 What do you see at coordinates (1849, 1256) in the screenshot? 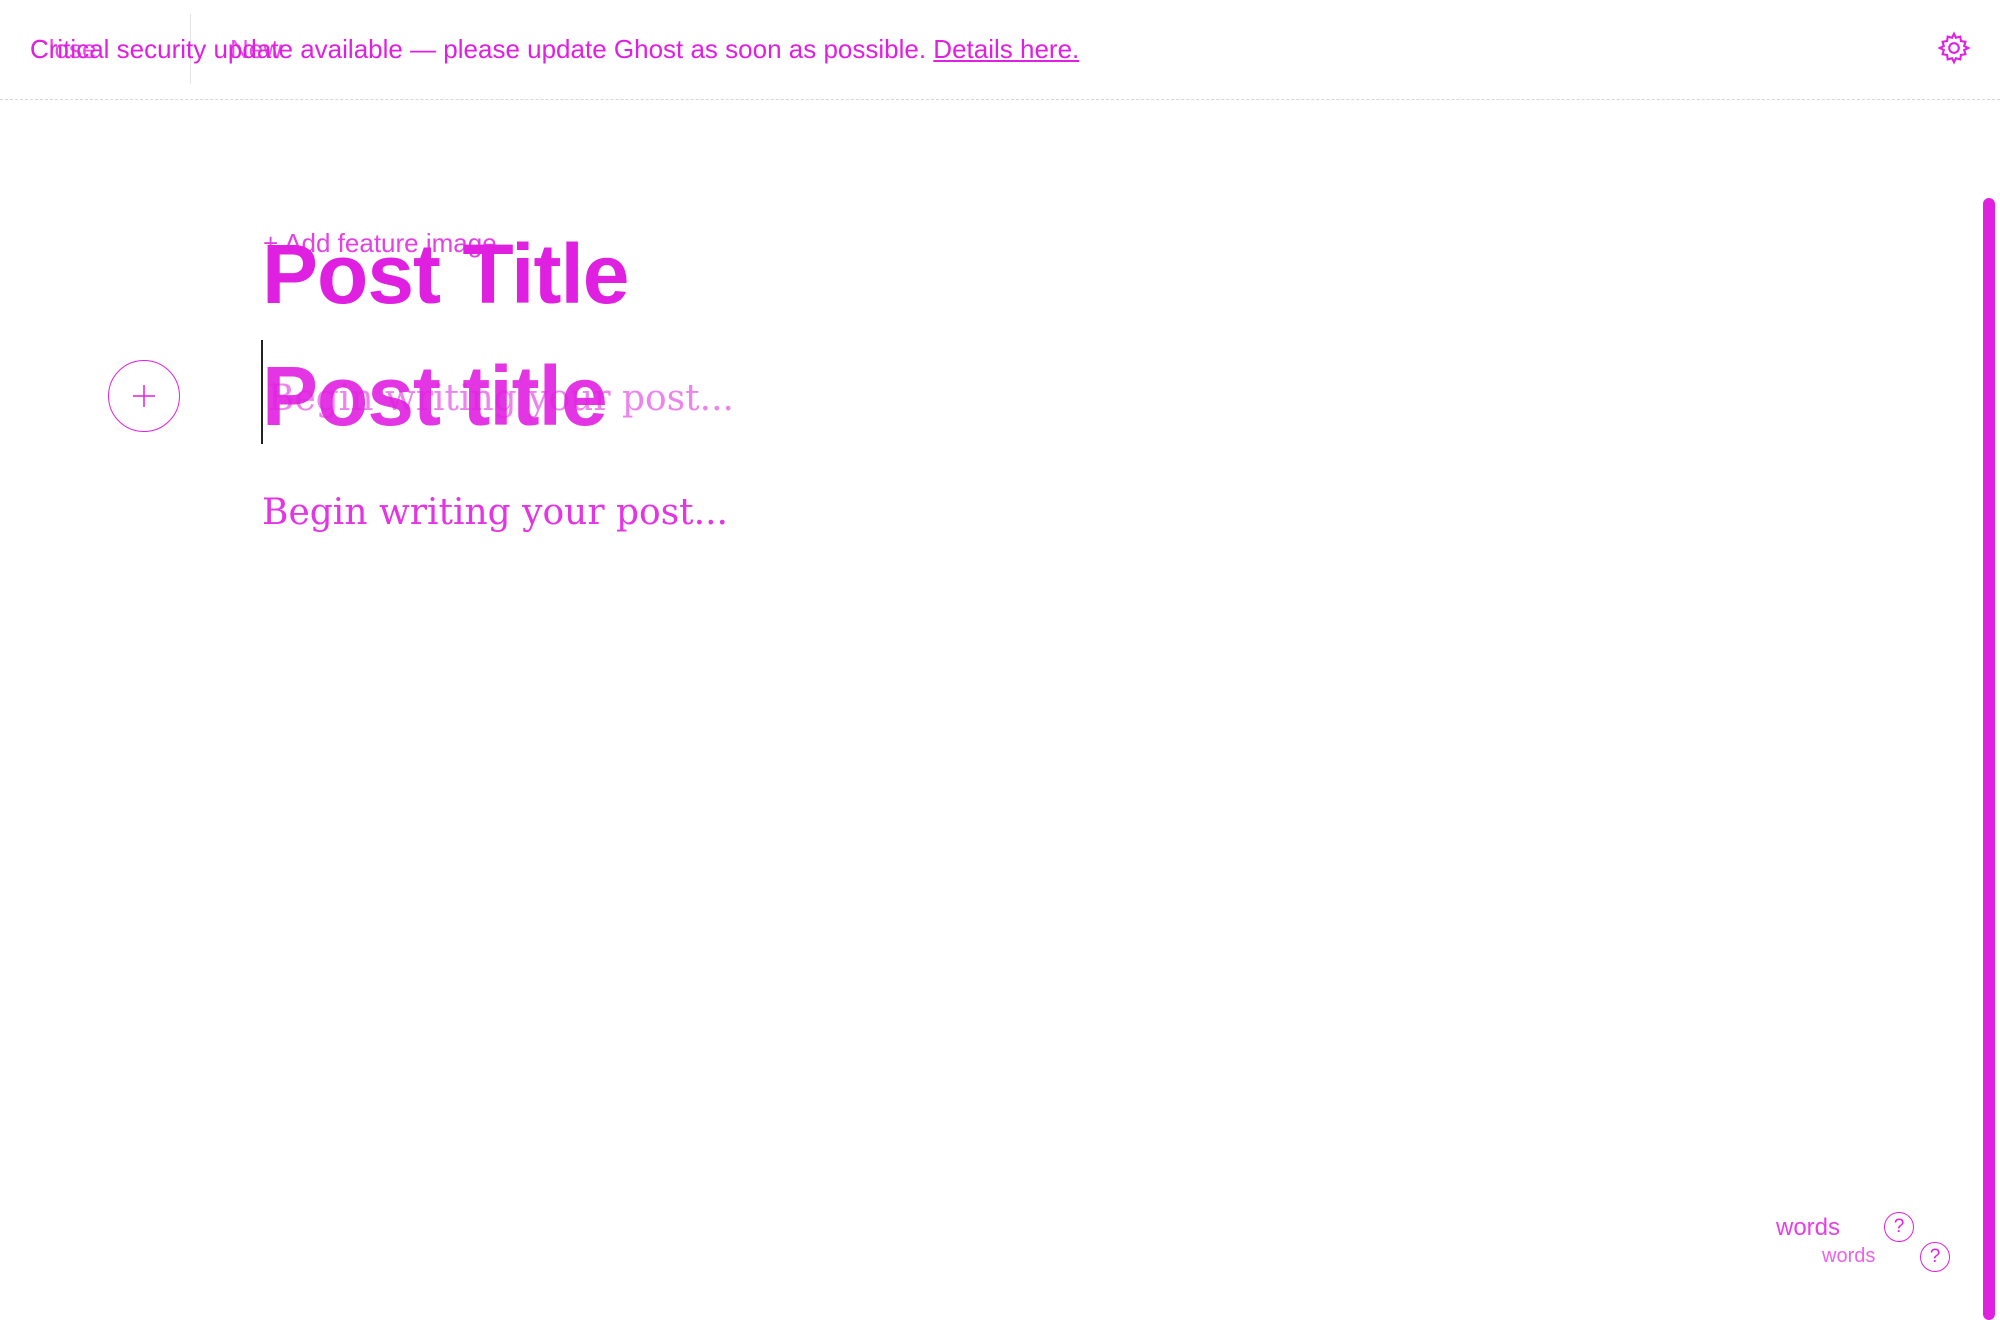
I see `word-count-label-secondary: words` at bounding box center [1849, 1256].